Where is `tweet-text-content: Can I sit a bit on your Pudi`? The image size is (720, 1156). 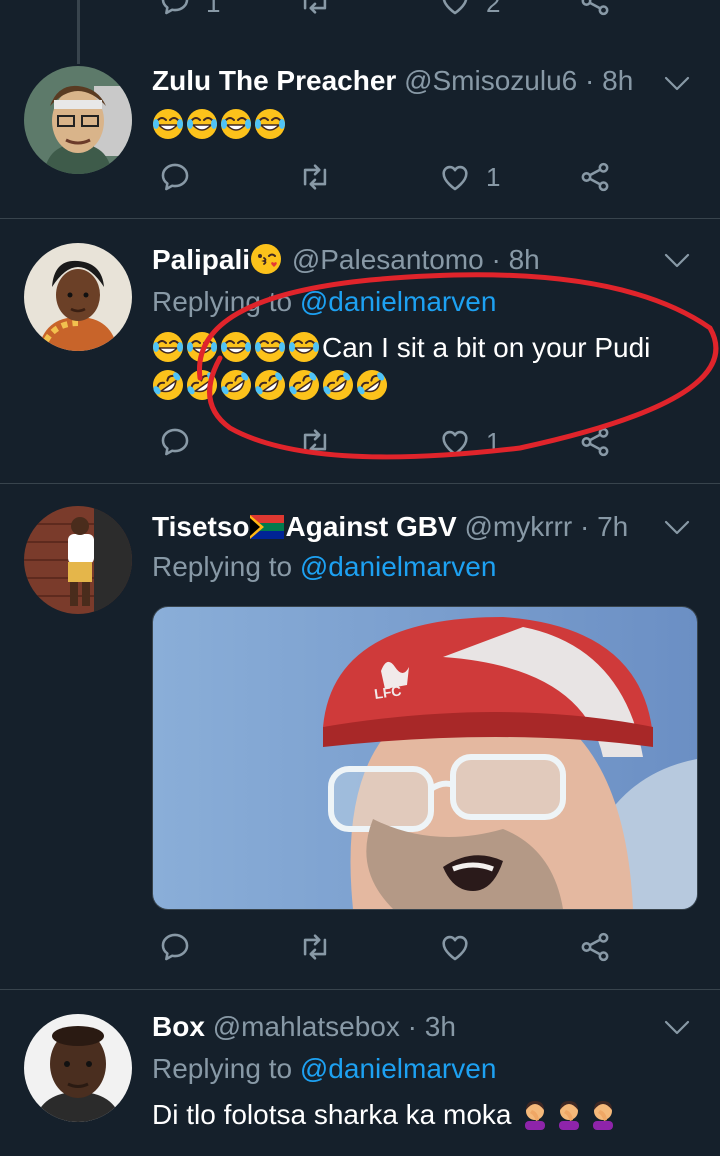 tweet-text-content: Can I sit a bit on your Pudi is located at coordinates (486, 347).